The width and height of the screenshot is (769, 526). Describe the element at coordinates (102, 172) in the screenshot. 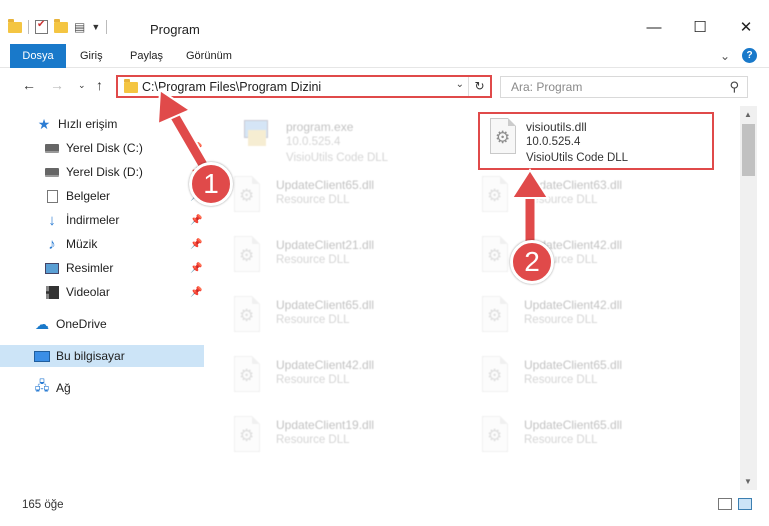

I see `sidebar-item-local-disk-d: Yerel Disk (D:) 📌` at that location.